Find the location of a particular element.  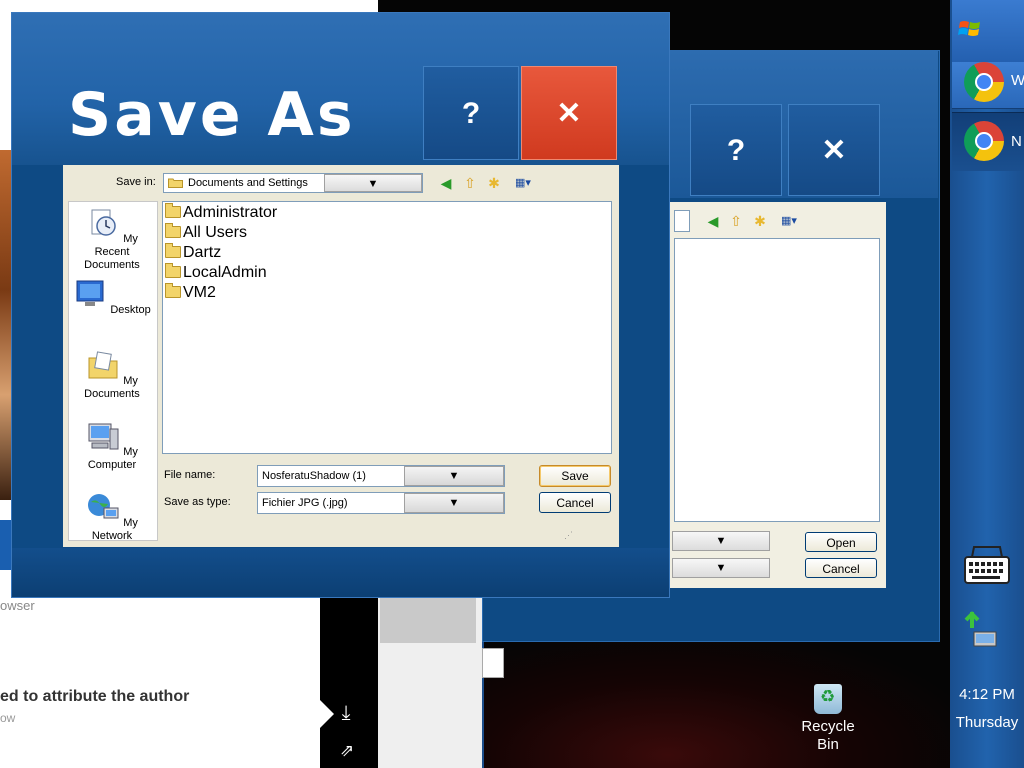

folder-name: Dartz is located at coordinates (202, 252).